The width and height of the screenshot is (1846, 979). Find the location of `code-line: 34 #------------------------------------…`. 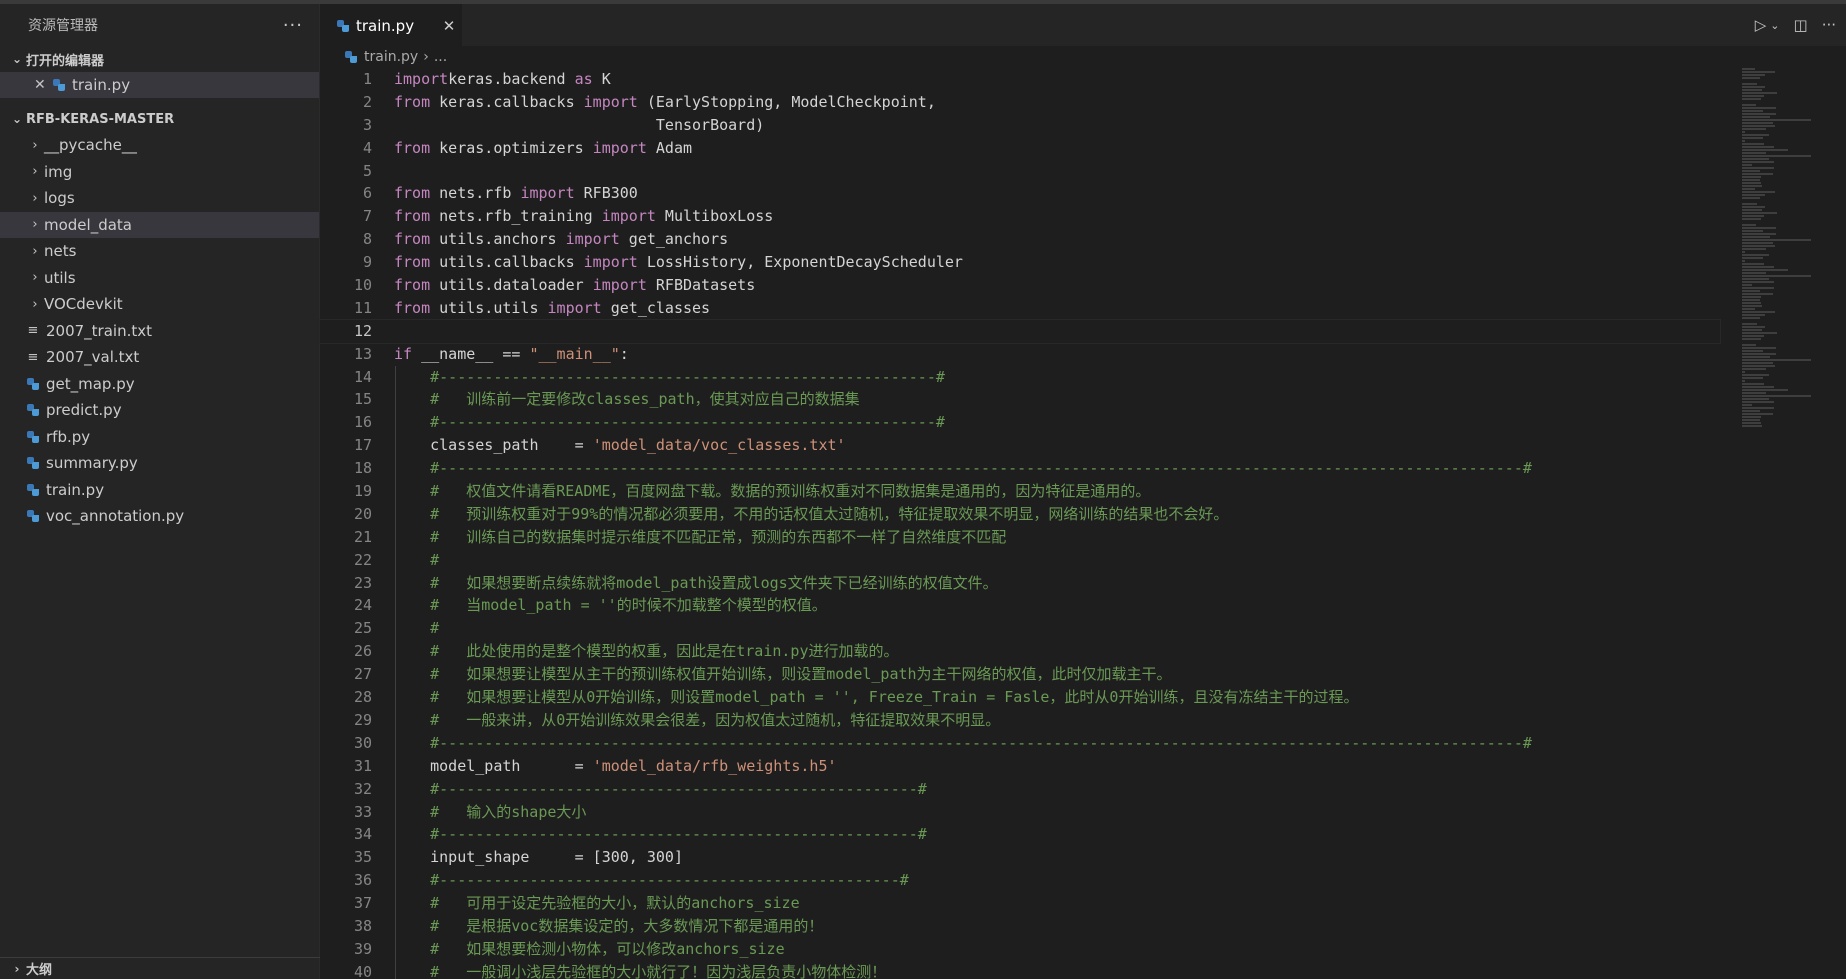

code-line: 34 #------------------------------------… is located at coordinates (1020, 835).